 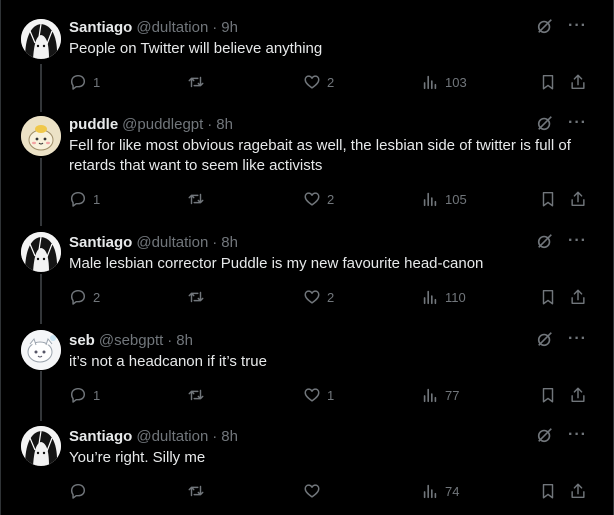 What do you see at coordinates (81, 491) in the screenshot?
I see `reply-button` at bounding box center [81, 491].